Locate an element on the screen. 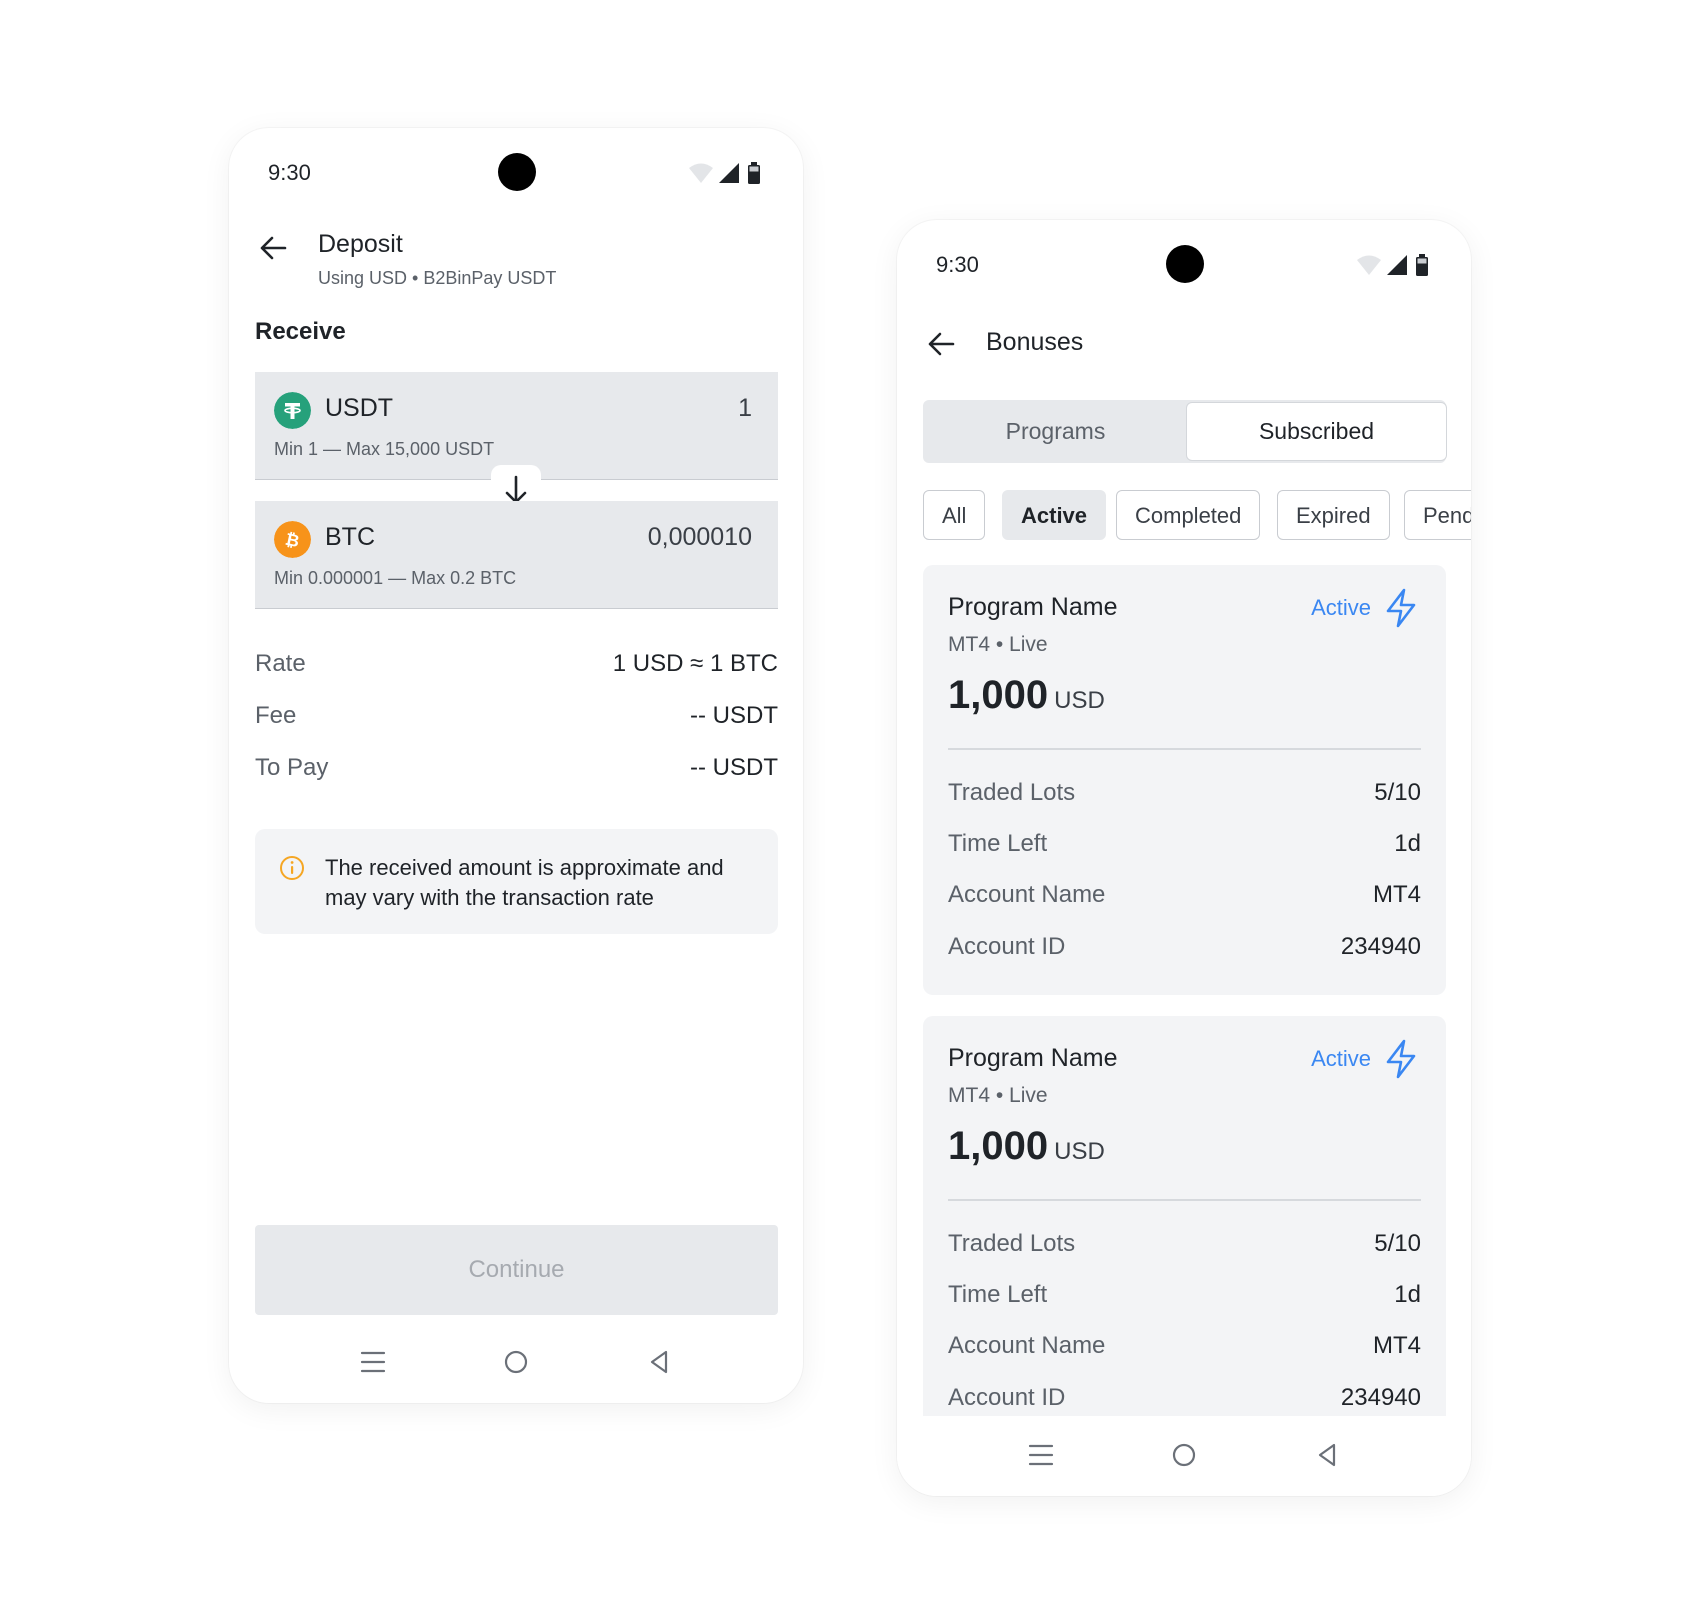 The width and height of the screenshot is (1689, 1613). filter-active: Active is located at coordinates (1054, 515).